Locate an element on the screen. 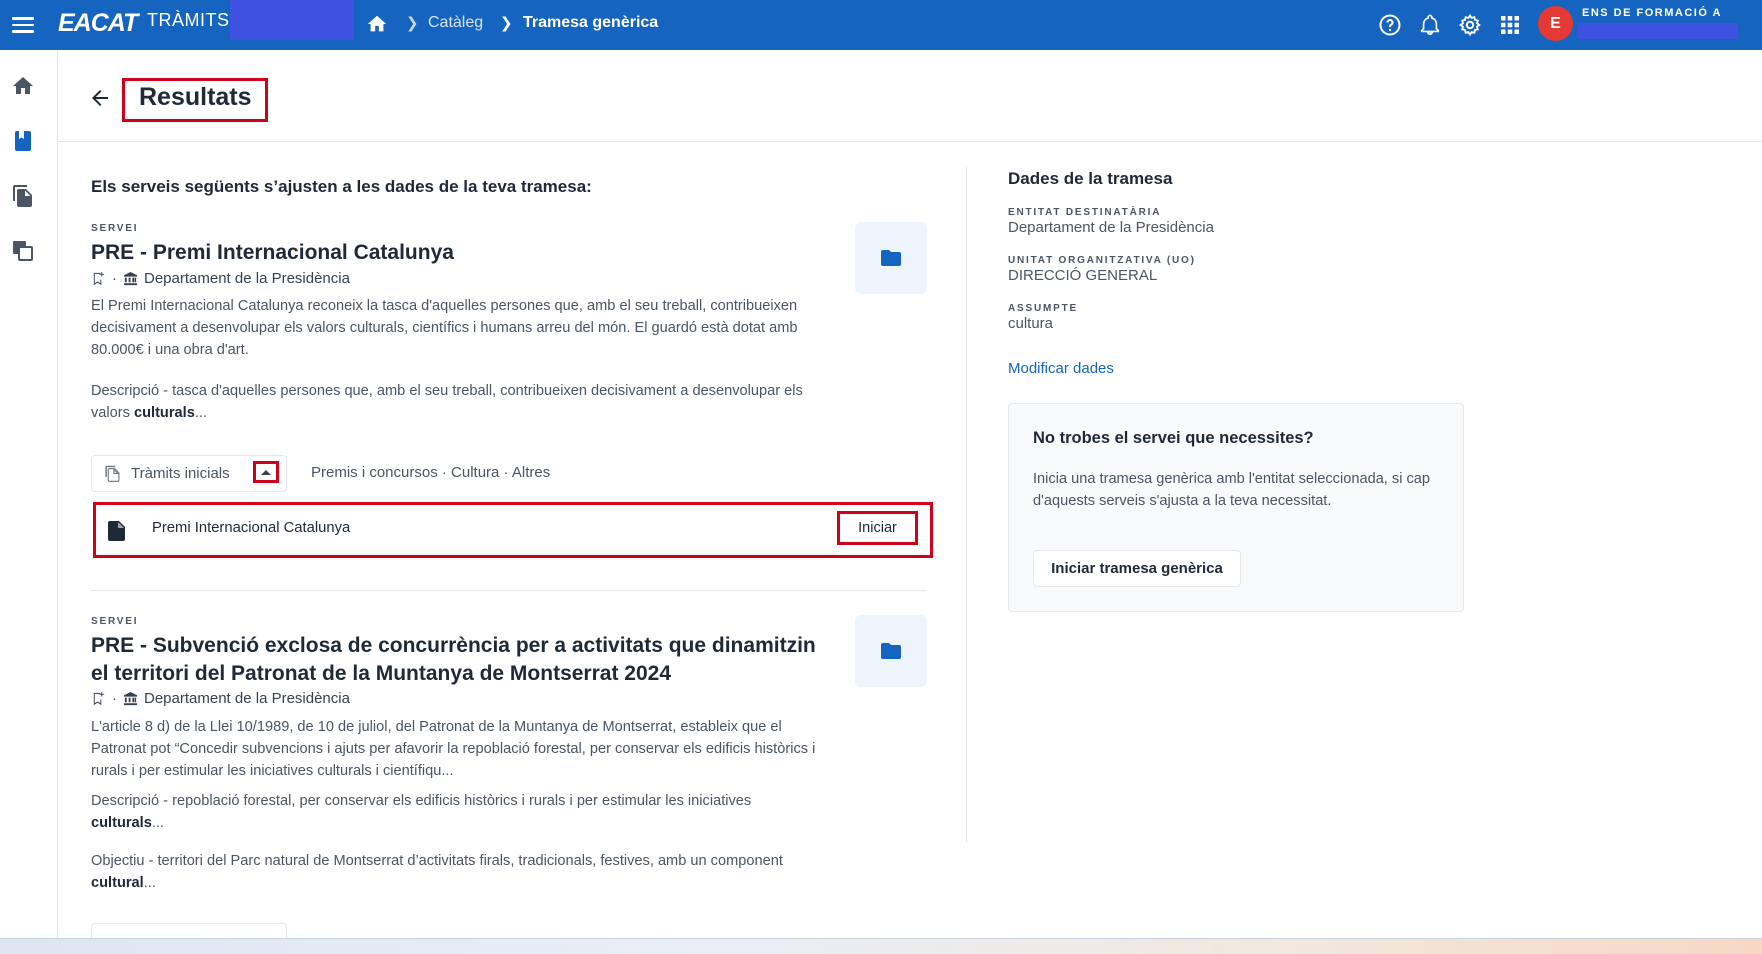  generic-submission-button: Iniciar tramesa genèrica is located at coordinates (1137, 568).